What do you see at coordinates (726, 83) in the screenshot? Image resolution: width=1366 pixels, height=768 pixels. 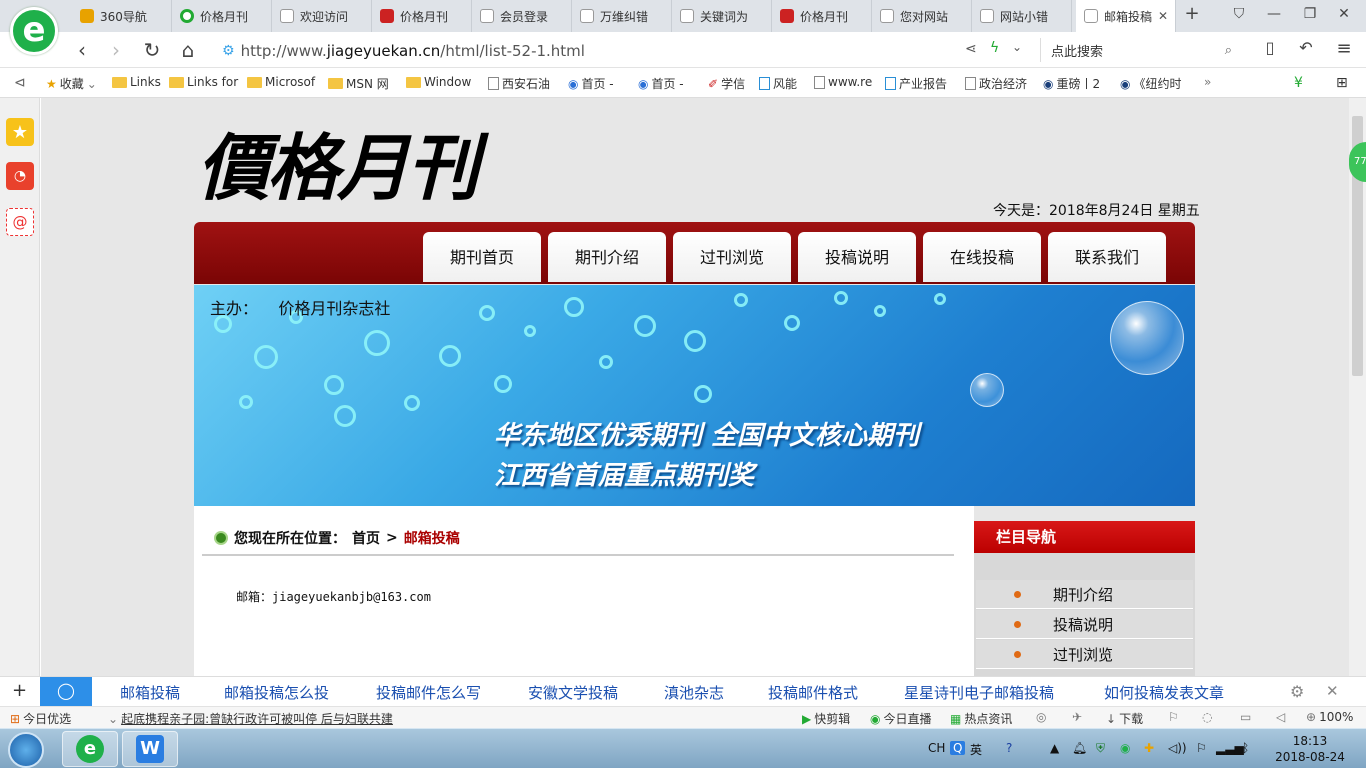 I see `bookmark-item: ✐ 学信` at bounding box center [726, 83].